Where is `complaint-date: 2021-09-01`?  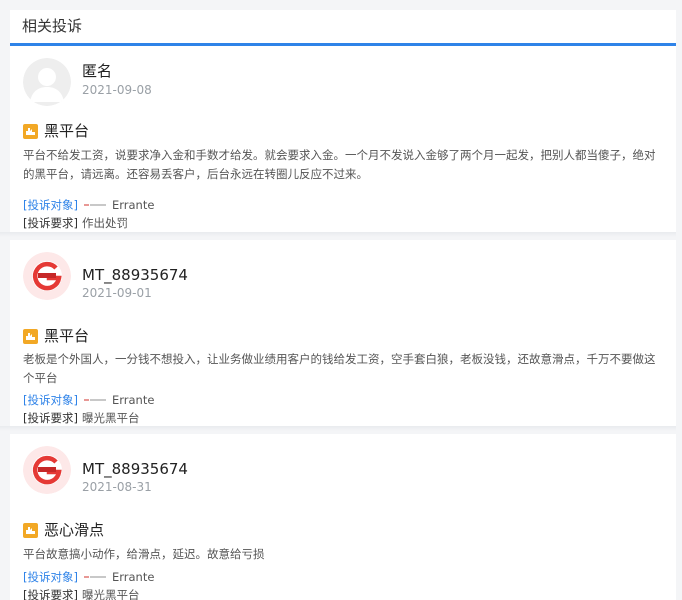 complaint-date: 2021-09-01 is located at coordinates (117, 293).